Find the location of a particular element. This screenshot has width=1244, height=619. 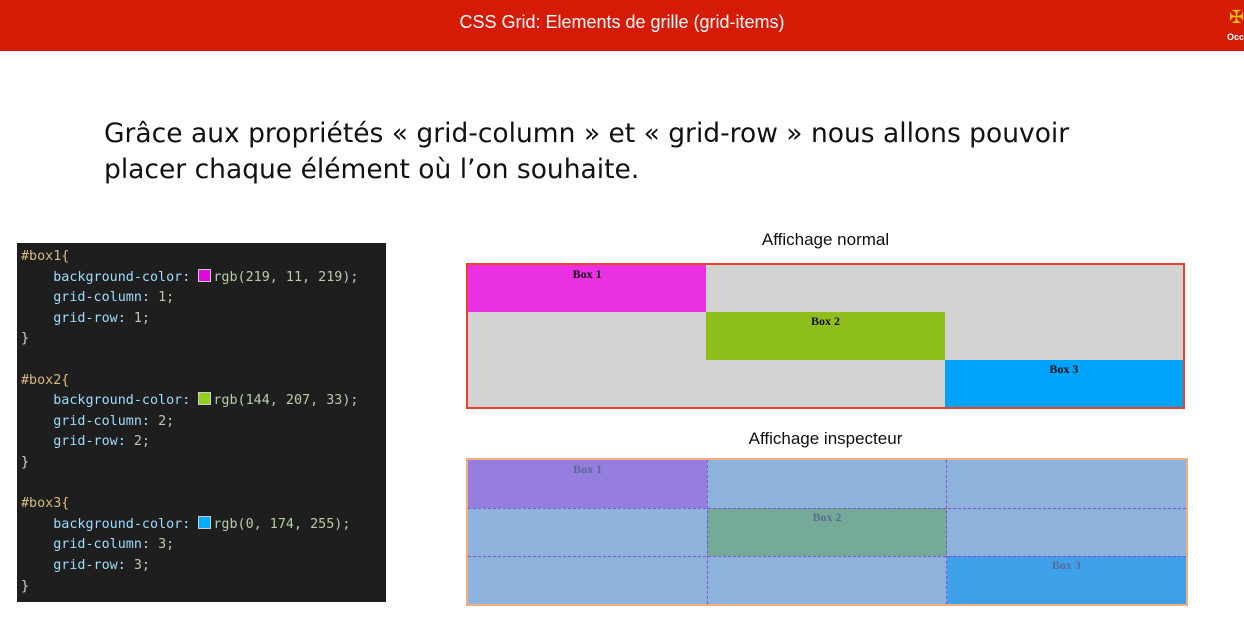

inspector-box-1: Box 1 is located at coordinates (588, 484).